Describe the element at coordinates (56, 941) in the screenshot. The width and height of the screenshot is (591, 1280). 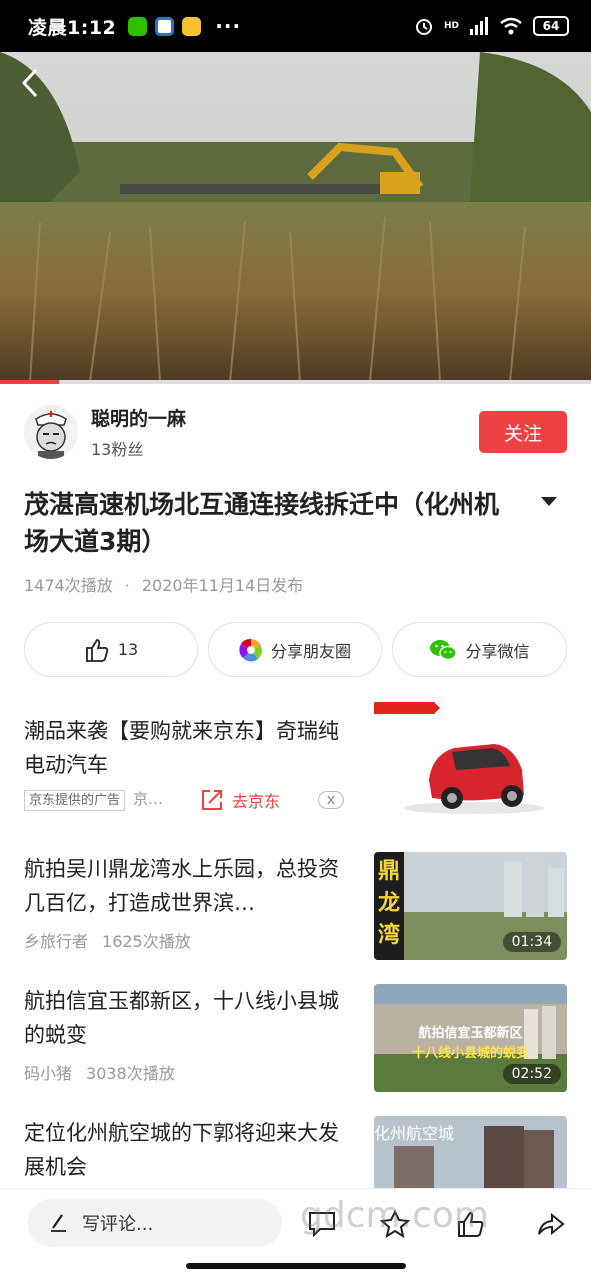
I see `list-item-author: 乡旅行者` at that location.